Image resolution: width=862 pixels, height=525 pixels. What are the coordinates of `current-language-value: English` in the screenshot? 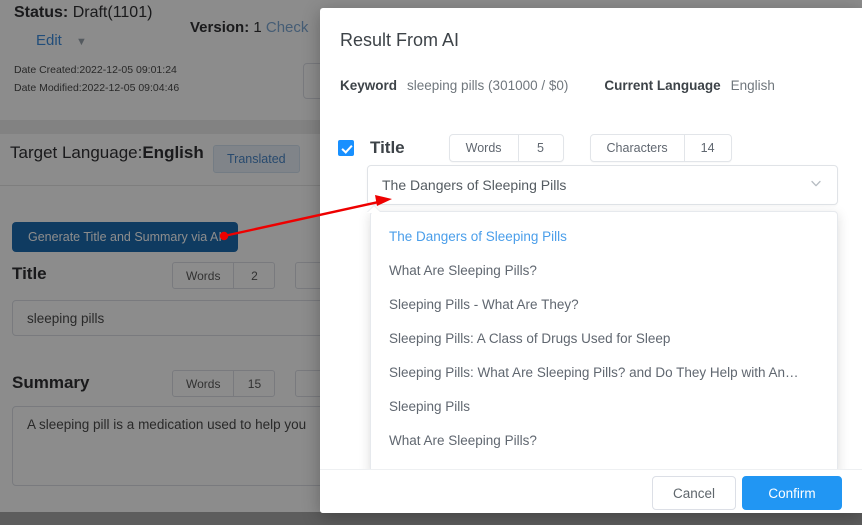 It's located at (752, 85).